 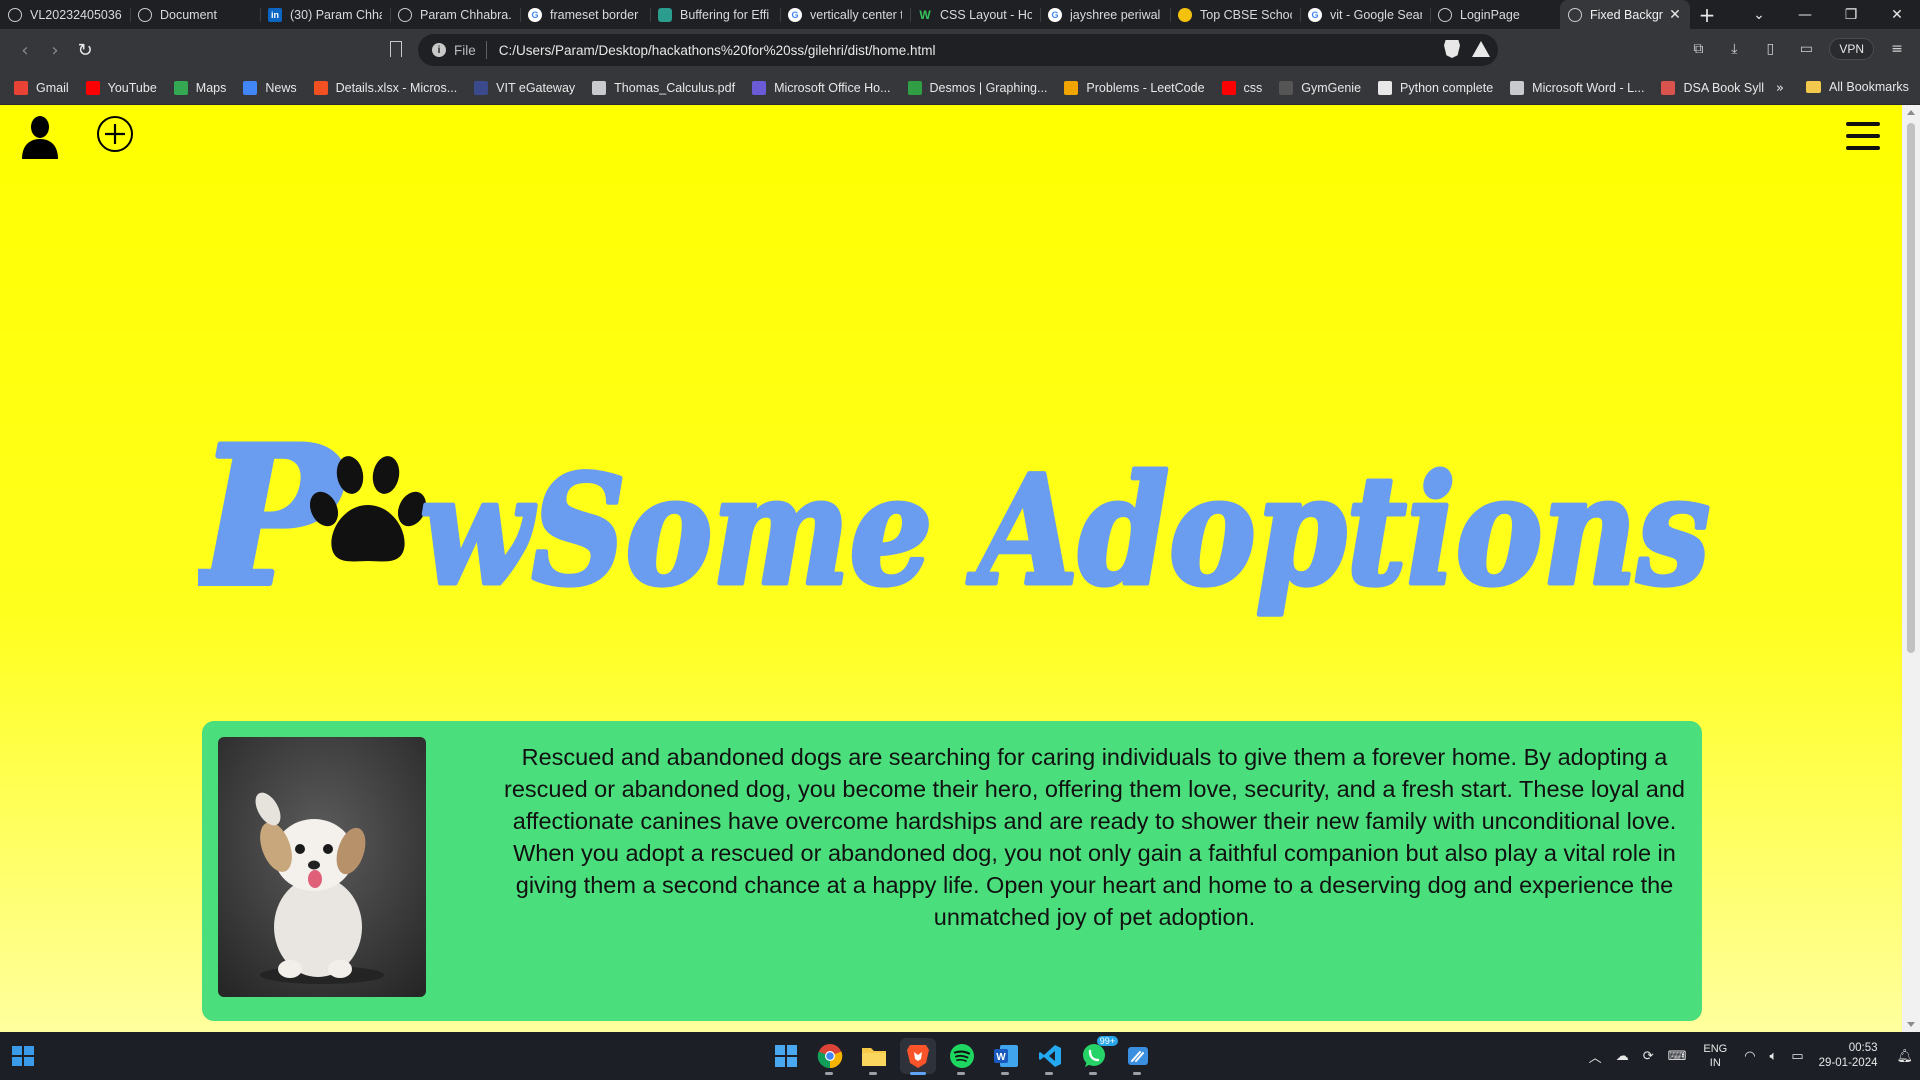 What do you see at coordinates (986, 14) in the screenshot?
I see `tab-title: CSS Layout - Hor` at bounding box center [986, 14].